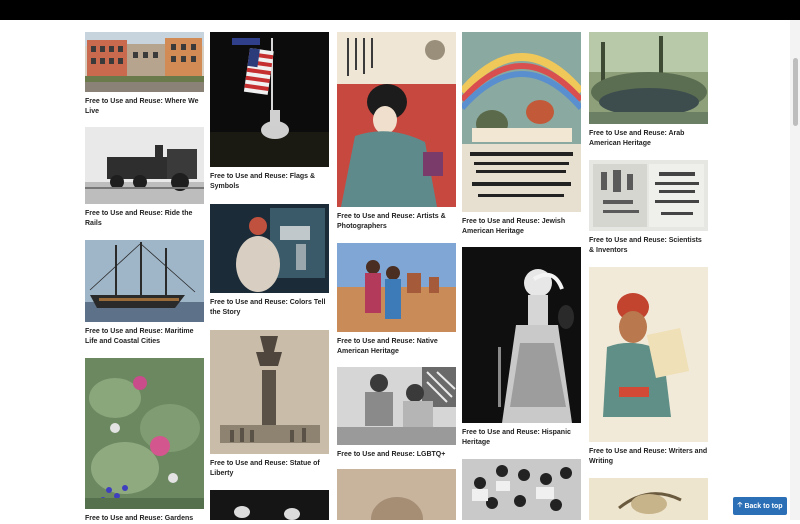 The width and height of the screenshot is (800, 524). What do you see at coordinates (763, 506) in the screenshot?
I see `back-to-top-label: Back to top` at bounding box center [763, 506].